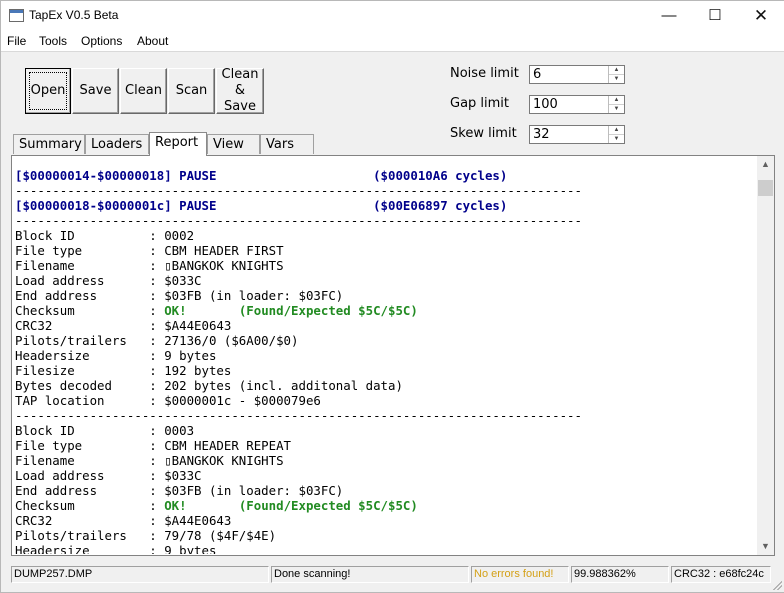  I want to click on report-field: File type : CBM HEADER FIRST, so click(382, 250).